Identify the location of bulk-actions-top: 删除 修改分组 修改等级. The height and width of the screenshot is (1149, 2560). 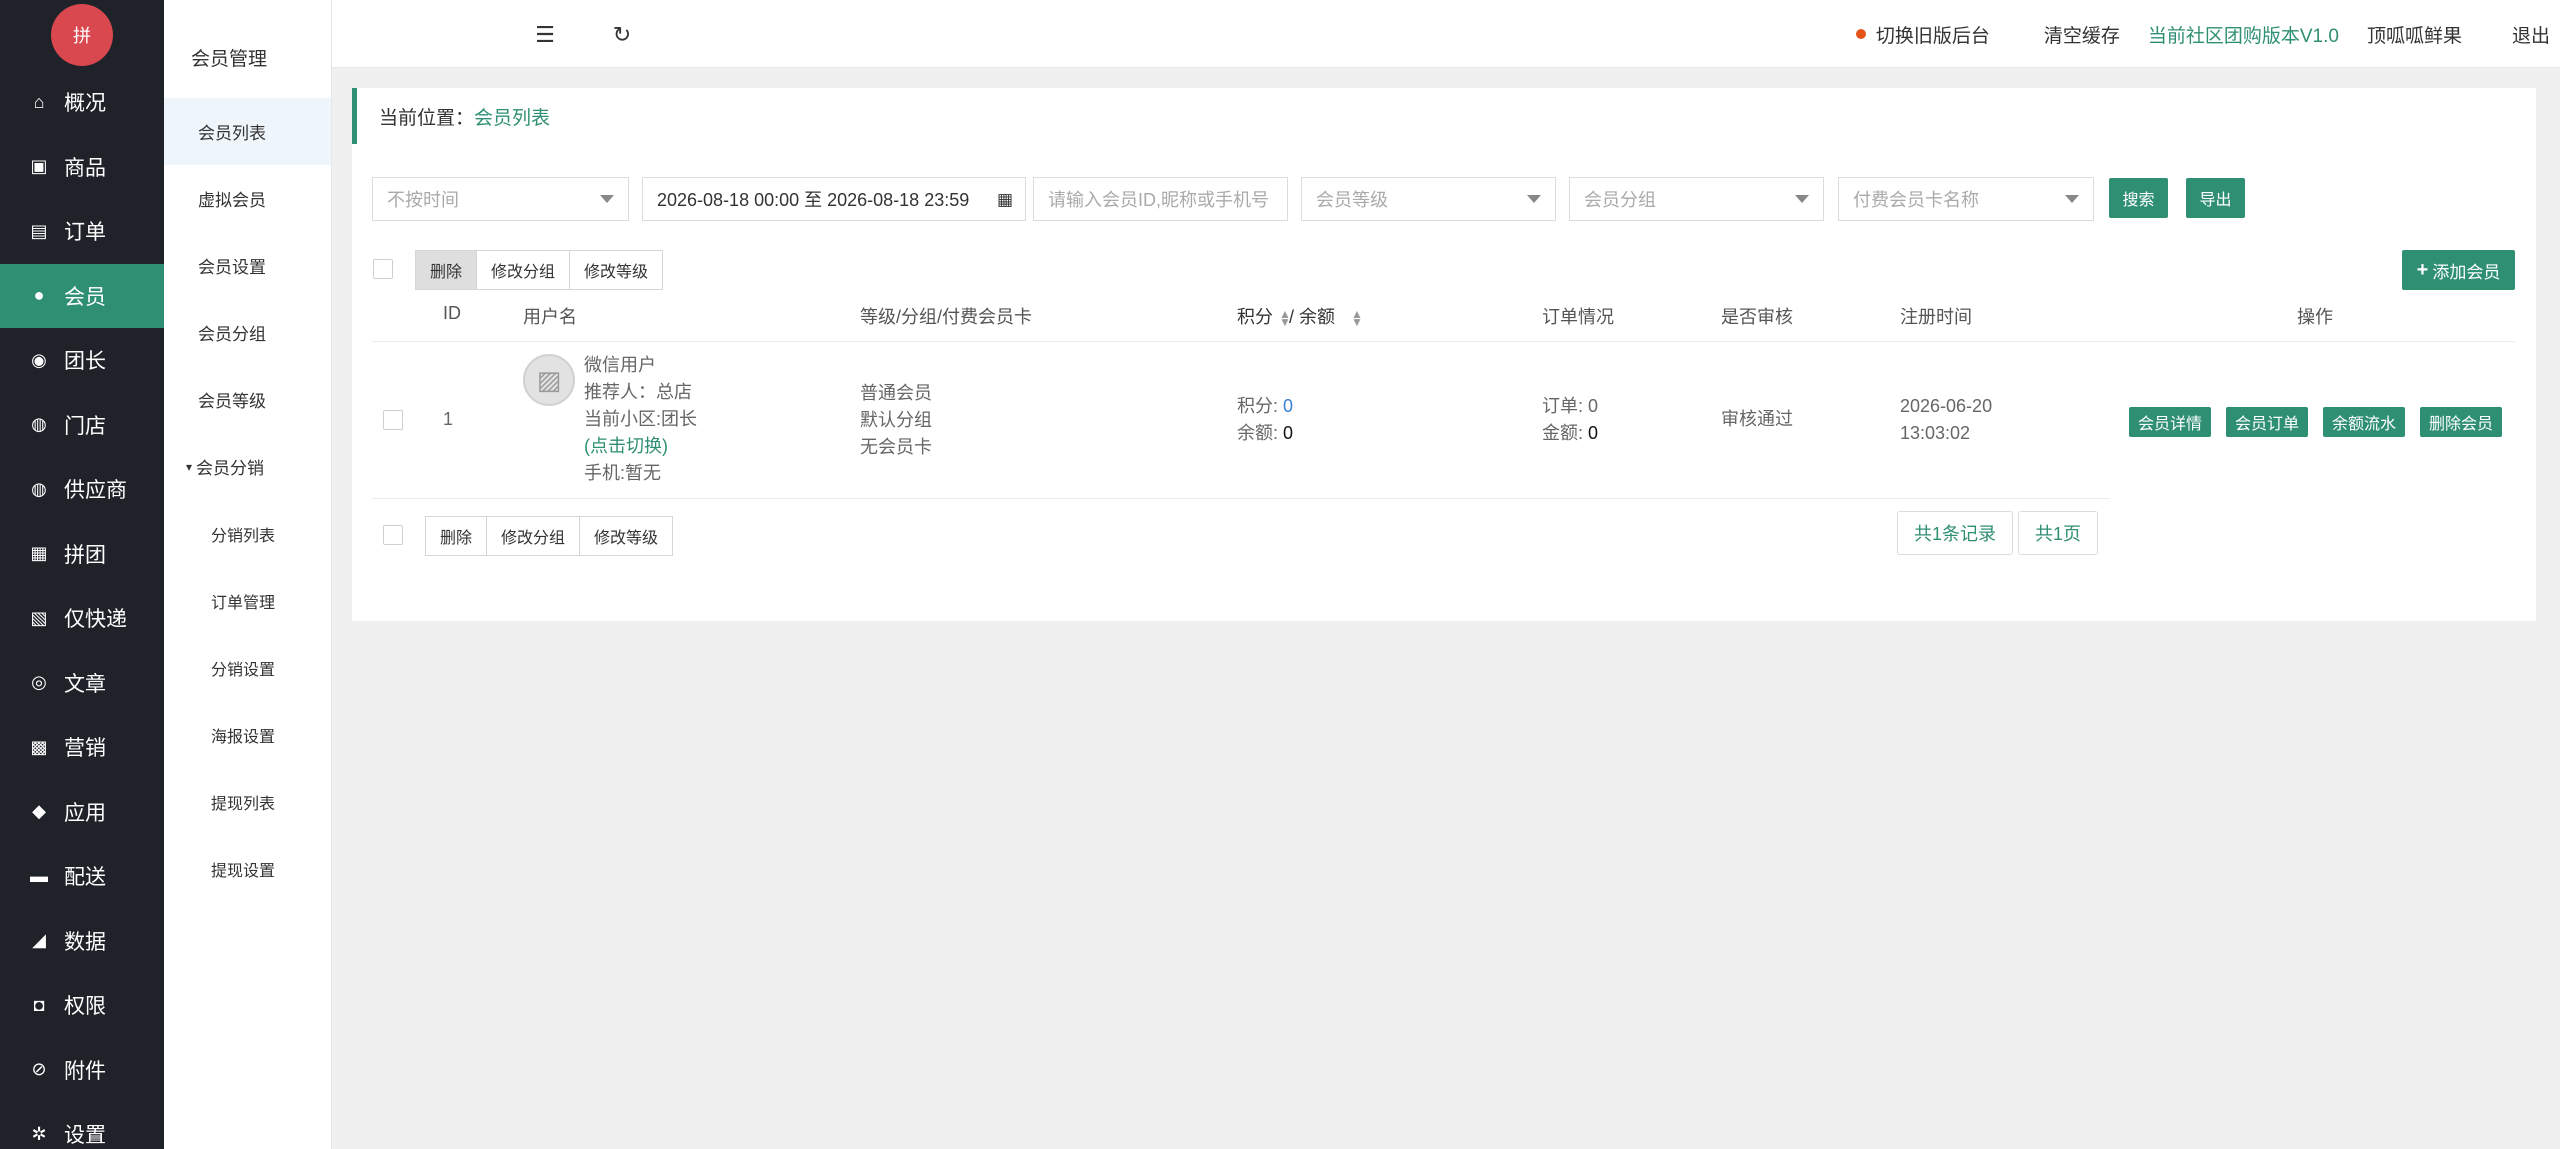
(539, 270).